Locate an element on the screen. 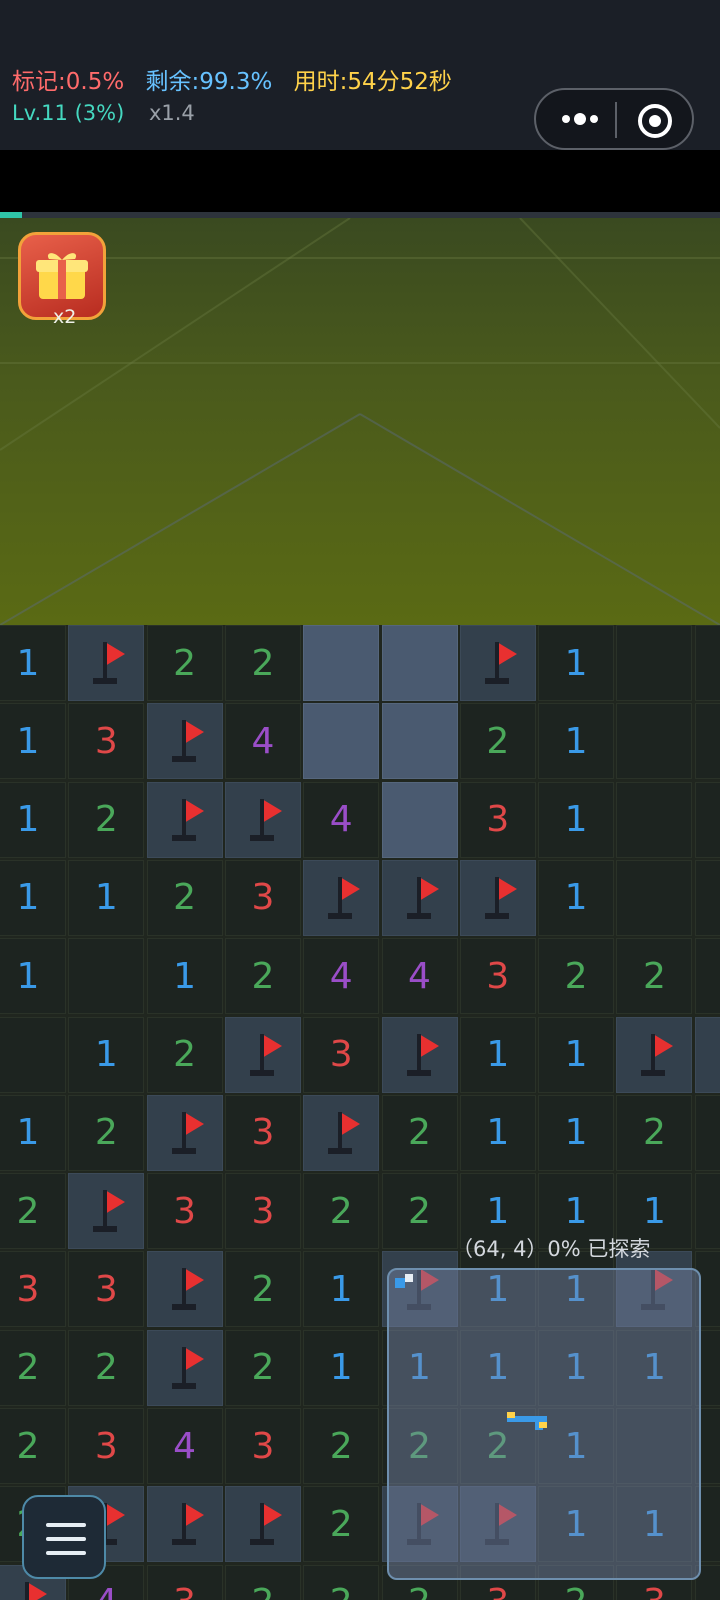  target-icon is located at coordinates (655, 121).